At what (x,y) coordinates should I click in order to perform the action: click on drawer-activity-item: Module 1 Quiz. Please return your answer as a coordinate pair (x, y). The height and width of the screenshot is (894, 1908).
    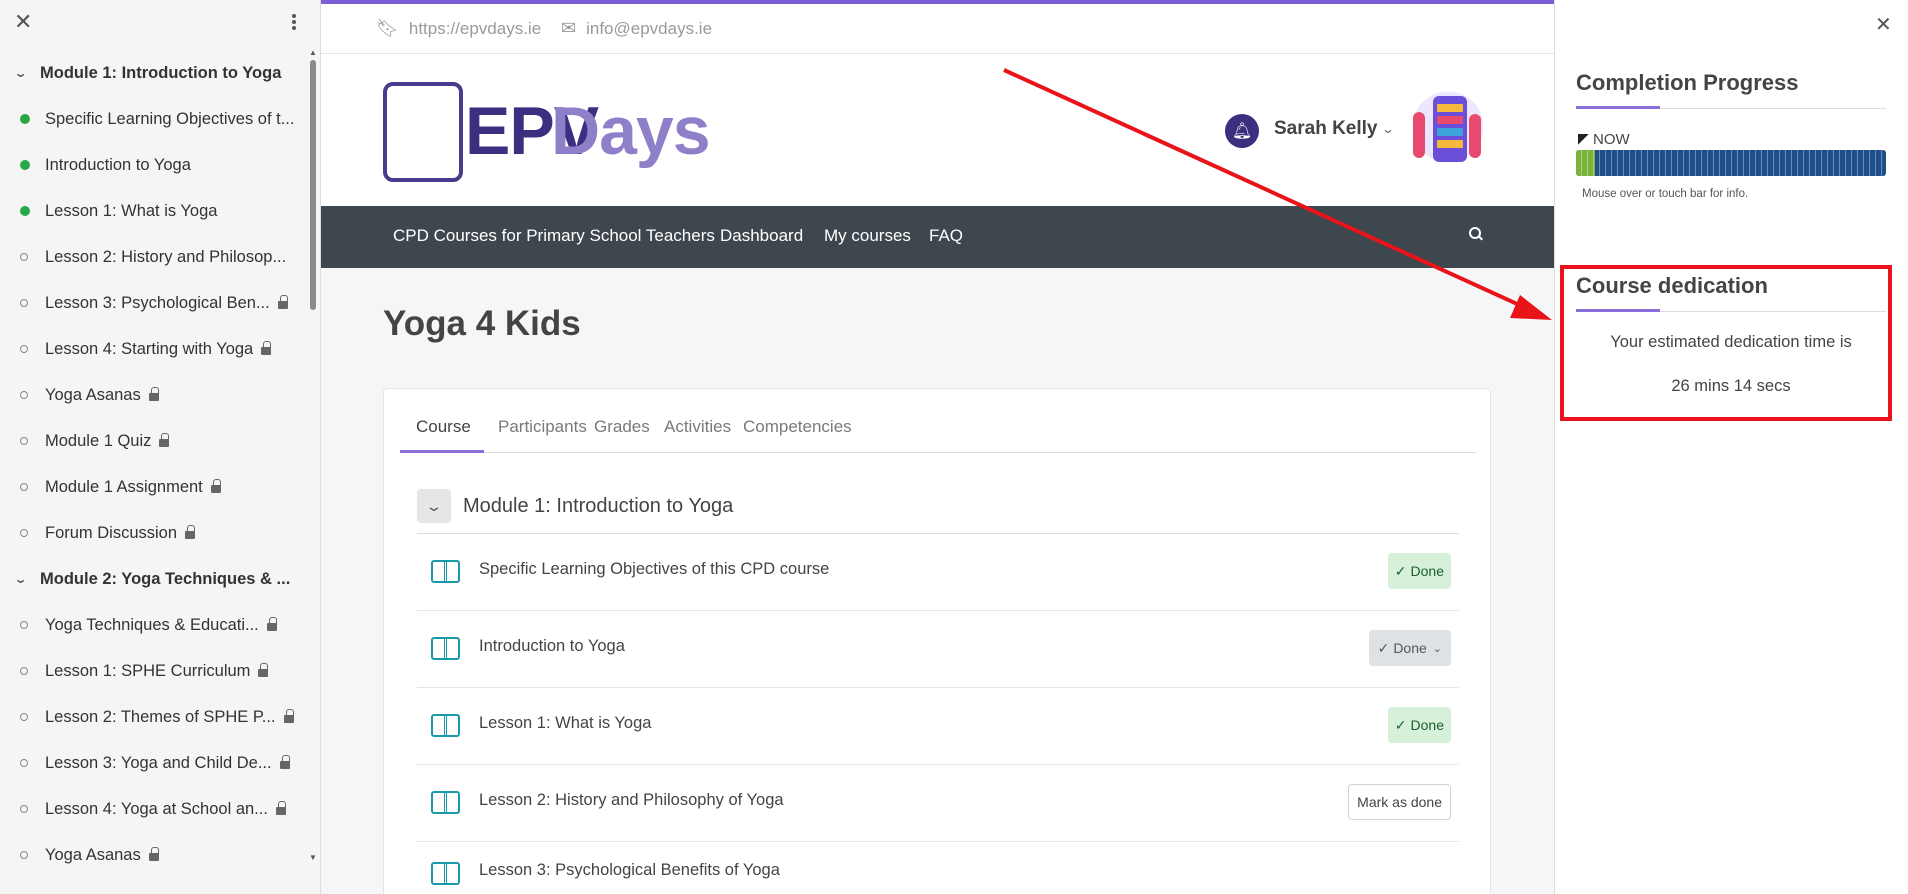
    Looking at the image, I should click on (150, 441).